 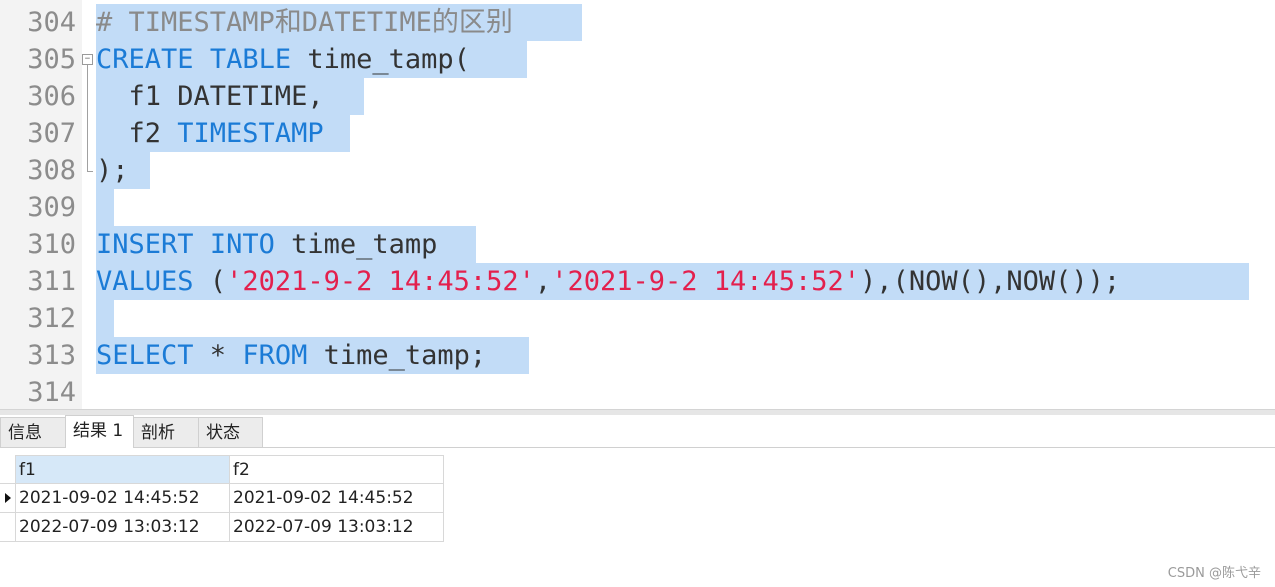 I want to click on code-line: 305 CREATE TABLE time_tamp(, so click(x=637, y=59).